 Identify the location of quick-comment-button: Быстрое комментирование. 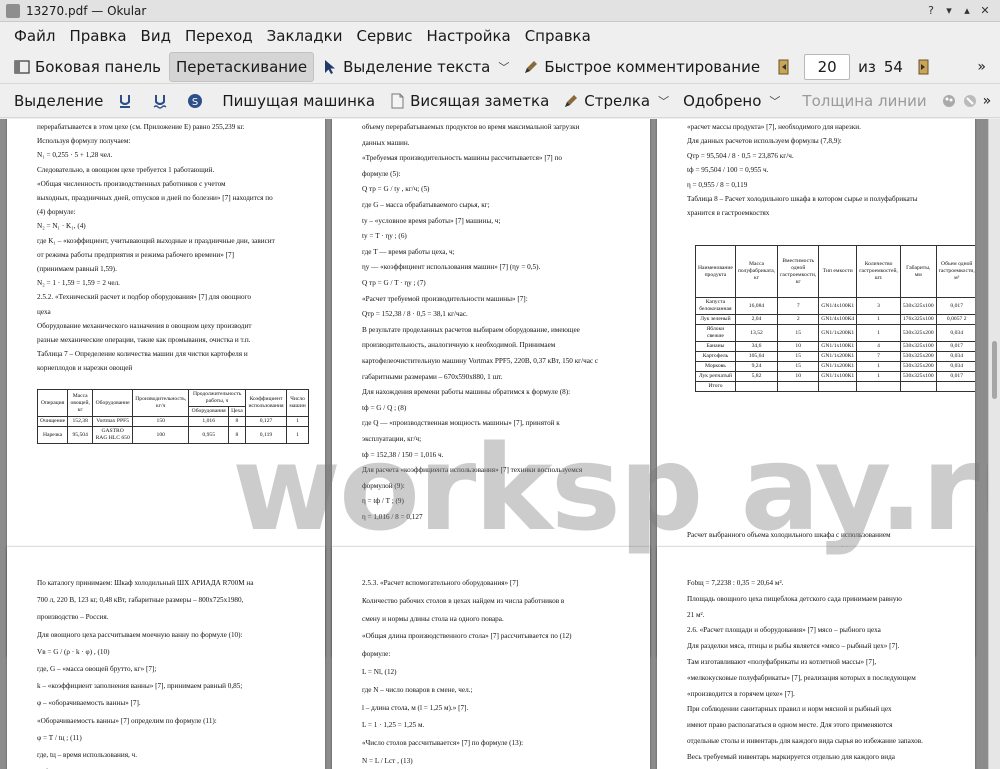
(641, 67).